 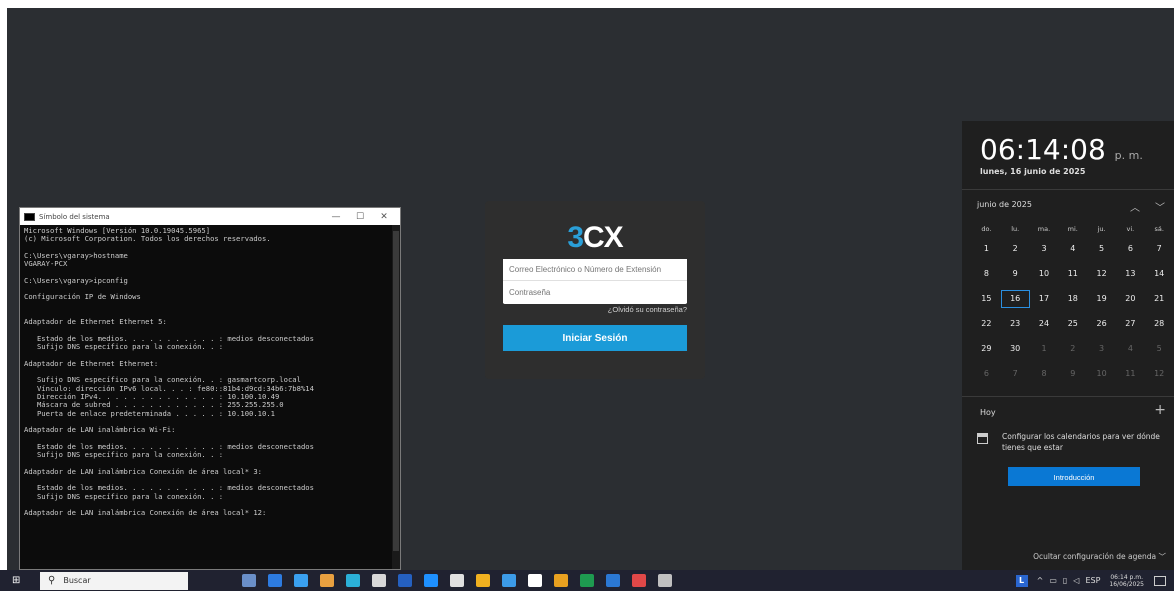 I want to click on cmd-line: Adaptador de Ethernet Ethernet:, so click(x=91, y=363).